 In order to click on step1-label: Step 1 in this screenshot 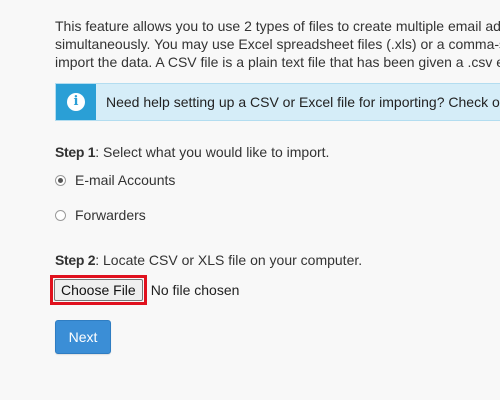, I will do `click(75, 152)`.